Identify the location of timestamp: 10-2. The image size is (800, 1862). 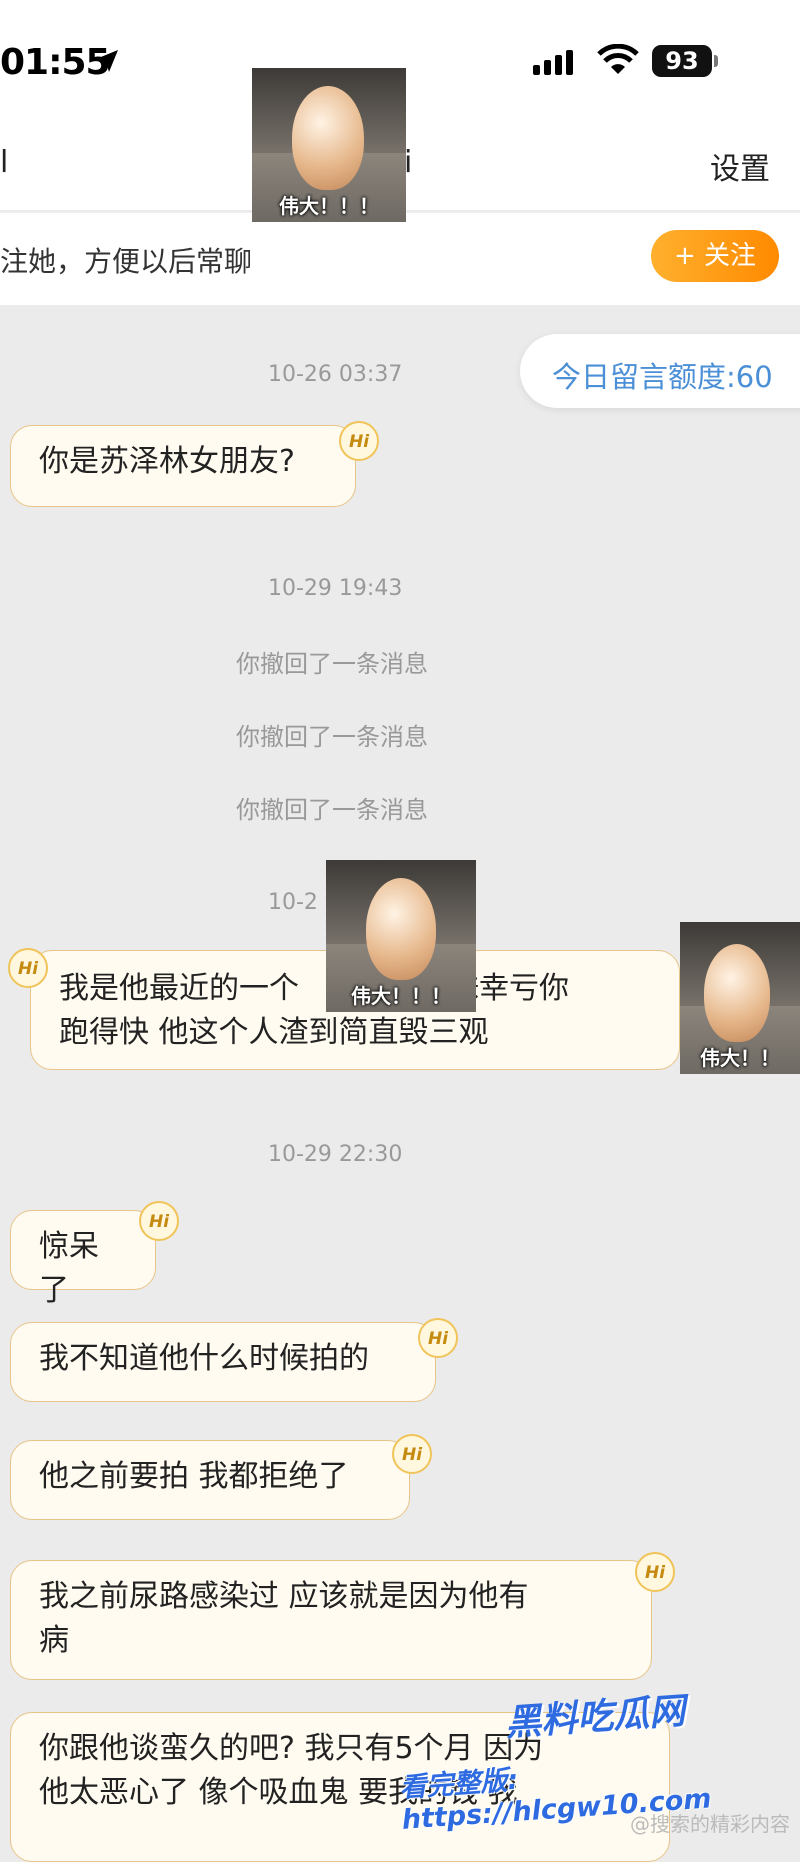
(293, 902).